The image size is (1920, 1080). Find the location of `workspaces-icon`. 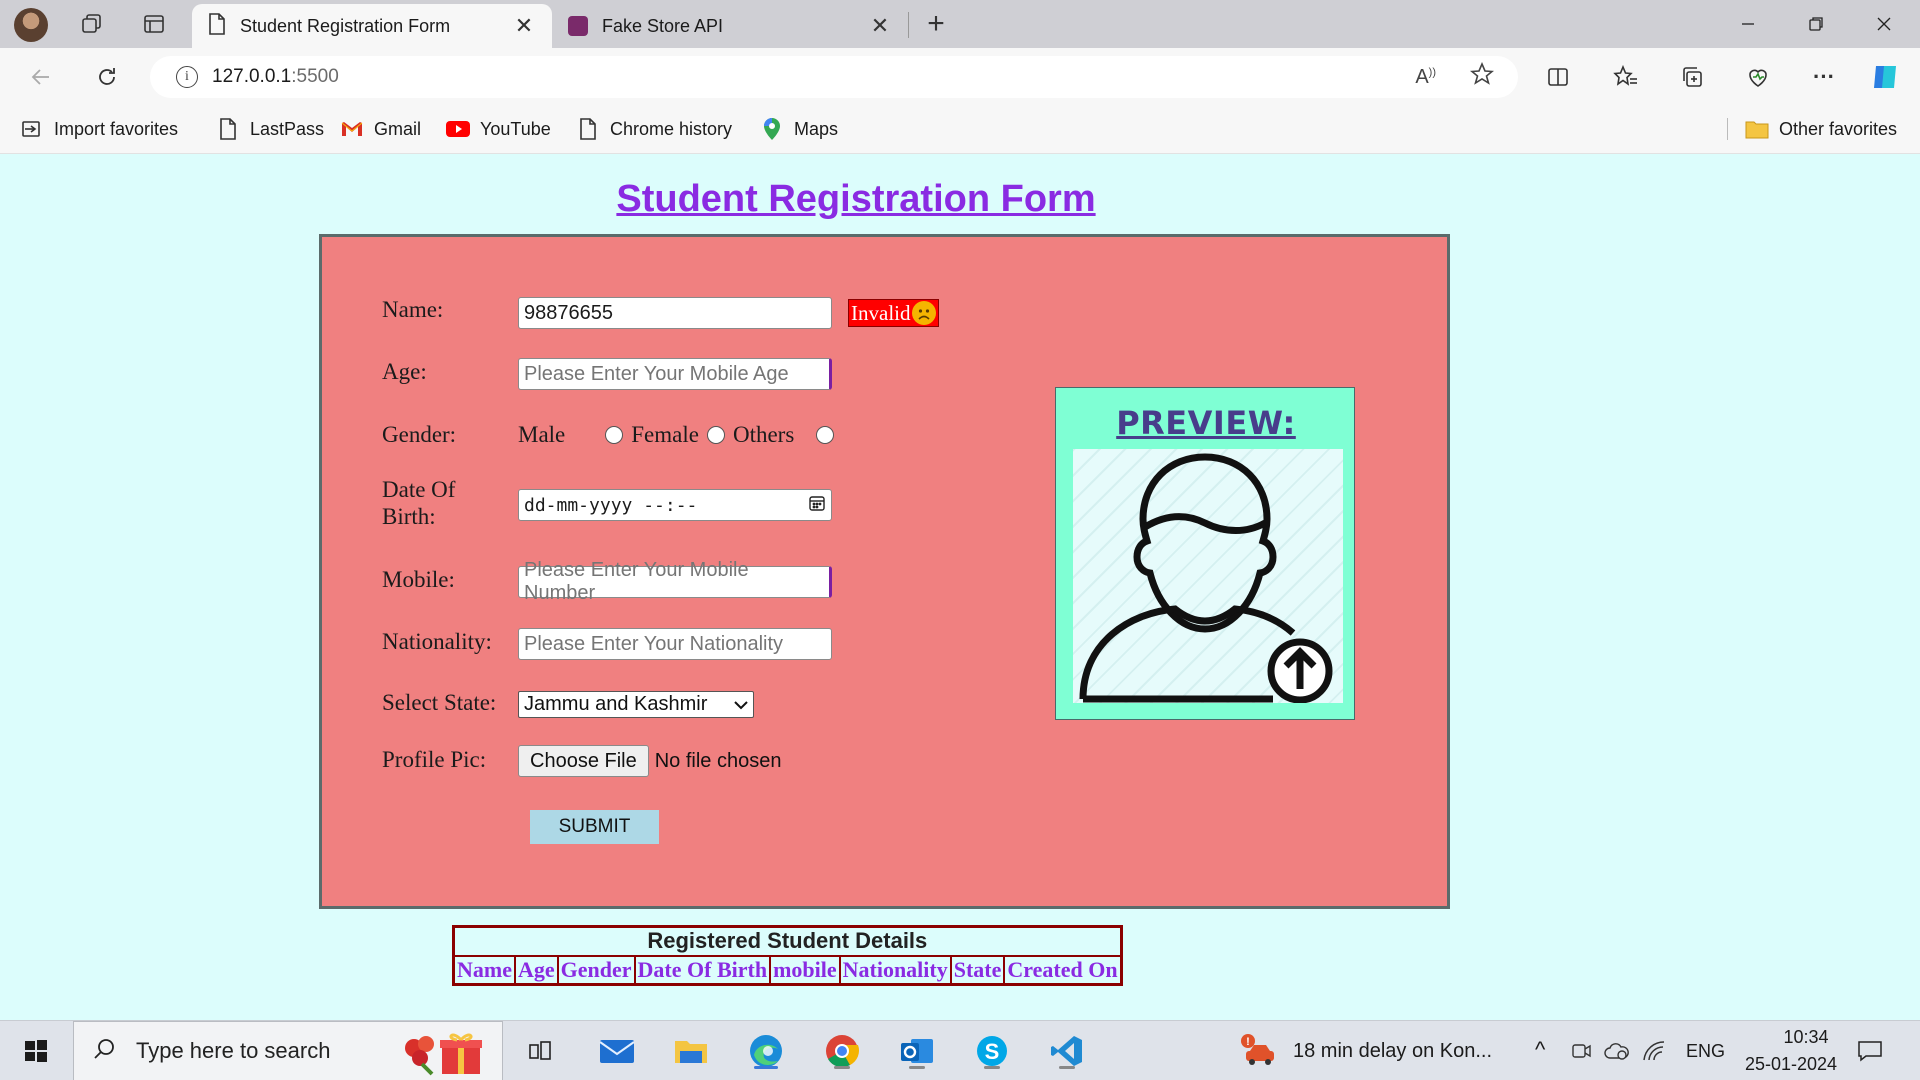

workspaces-icon is located at coordinates (92, 24).